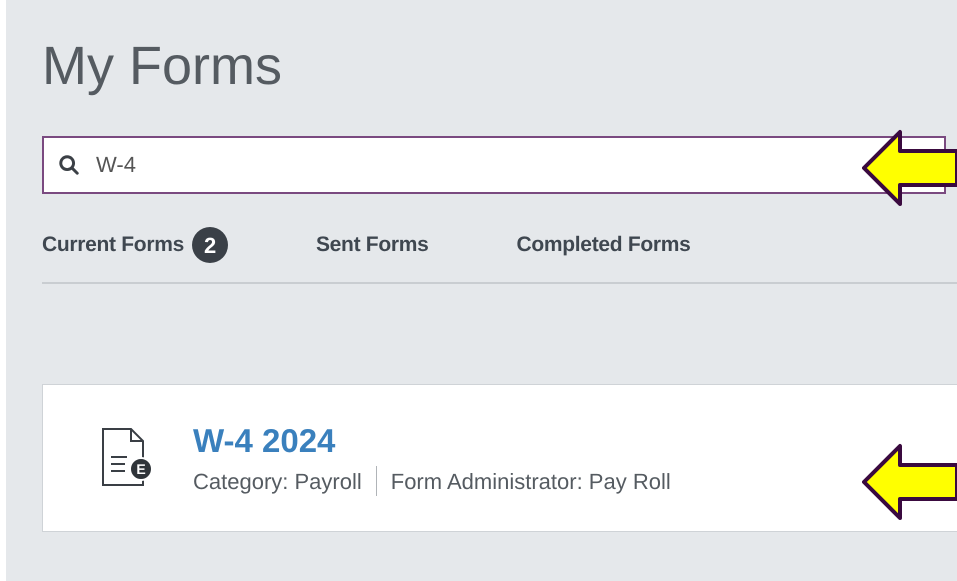  What do you see at coordinates (162, 66) in the screenshot?
I see `page-title: My Forms` at bounding box center [162, 66].